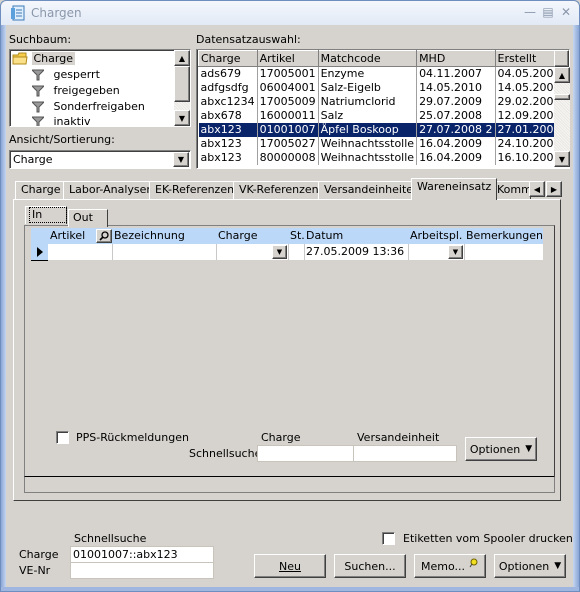 This screenshot has height=592, width=580. I want to click on record-selection-label: Datensatzauswahl:, so click(248, 39).